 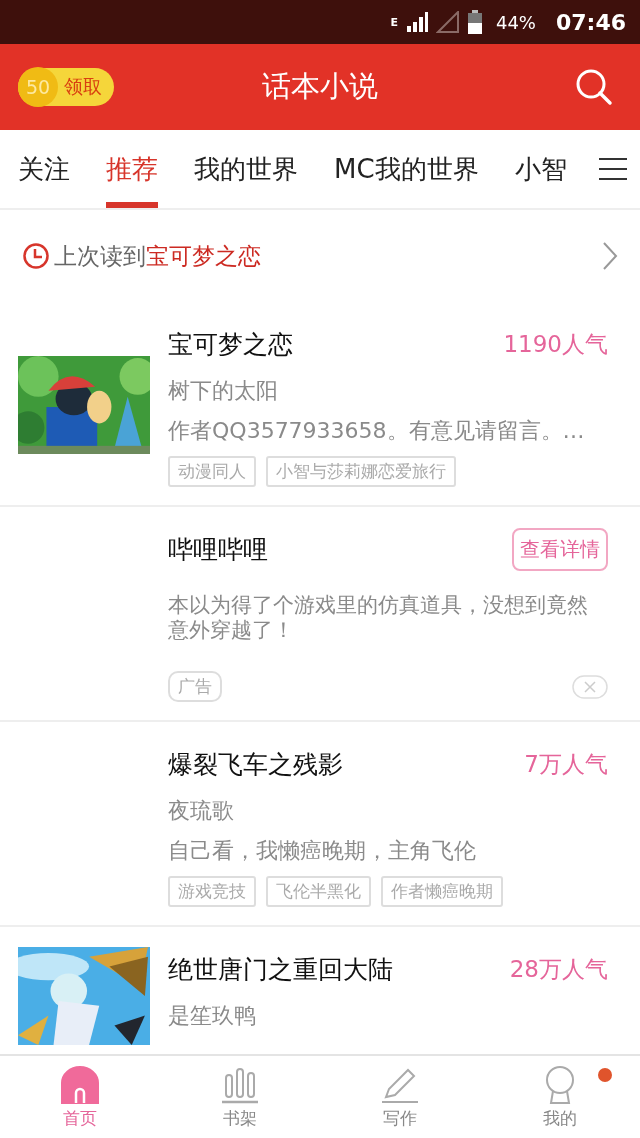 What do you see at coordinates (132, 169) in the screenshot?
I see `category-tab: 推荐` at bounding box center [132, 169].